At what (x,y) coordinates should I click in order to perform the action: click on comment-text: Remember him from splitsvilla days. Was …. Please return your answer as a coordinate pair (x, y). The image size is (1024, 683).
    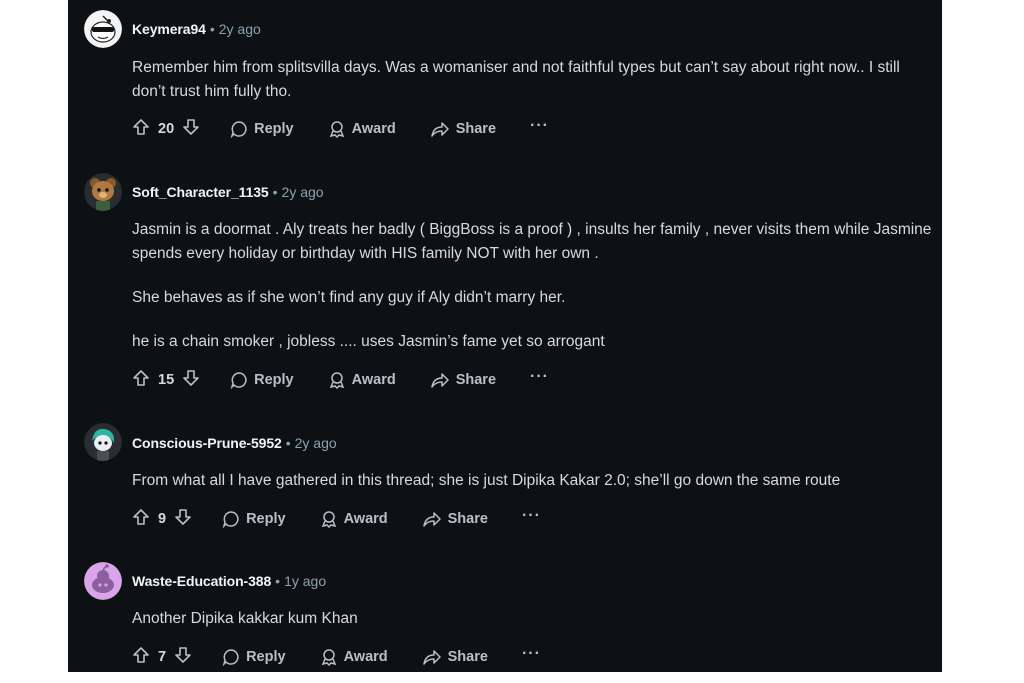
    Looking at the image, I should click on (516, 79).